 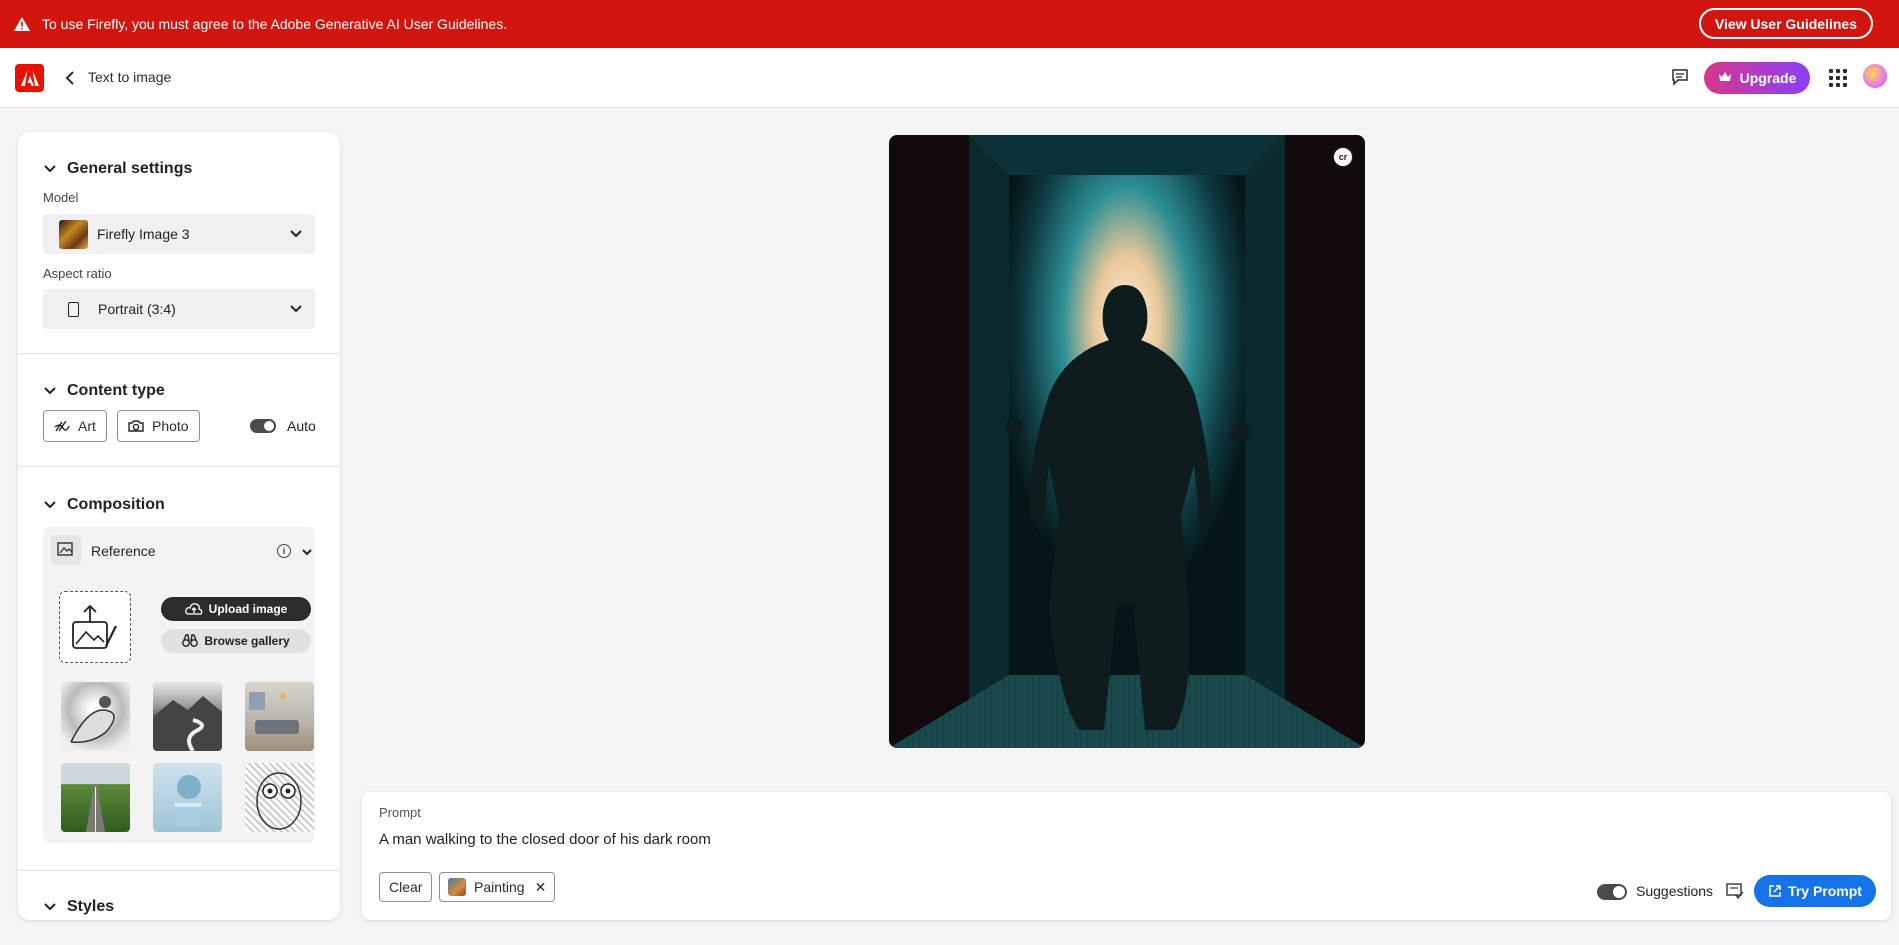 What do you see at coordinates (29, 78) in the screenshot?
I see `adobe-logo-icon` at bounding box center [29, 78].